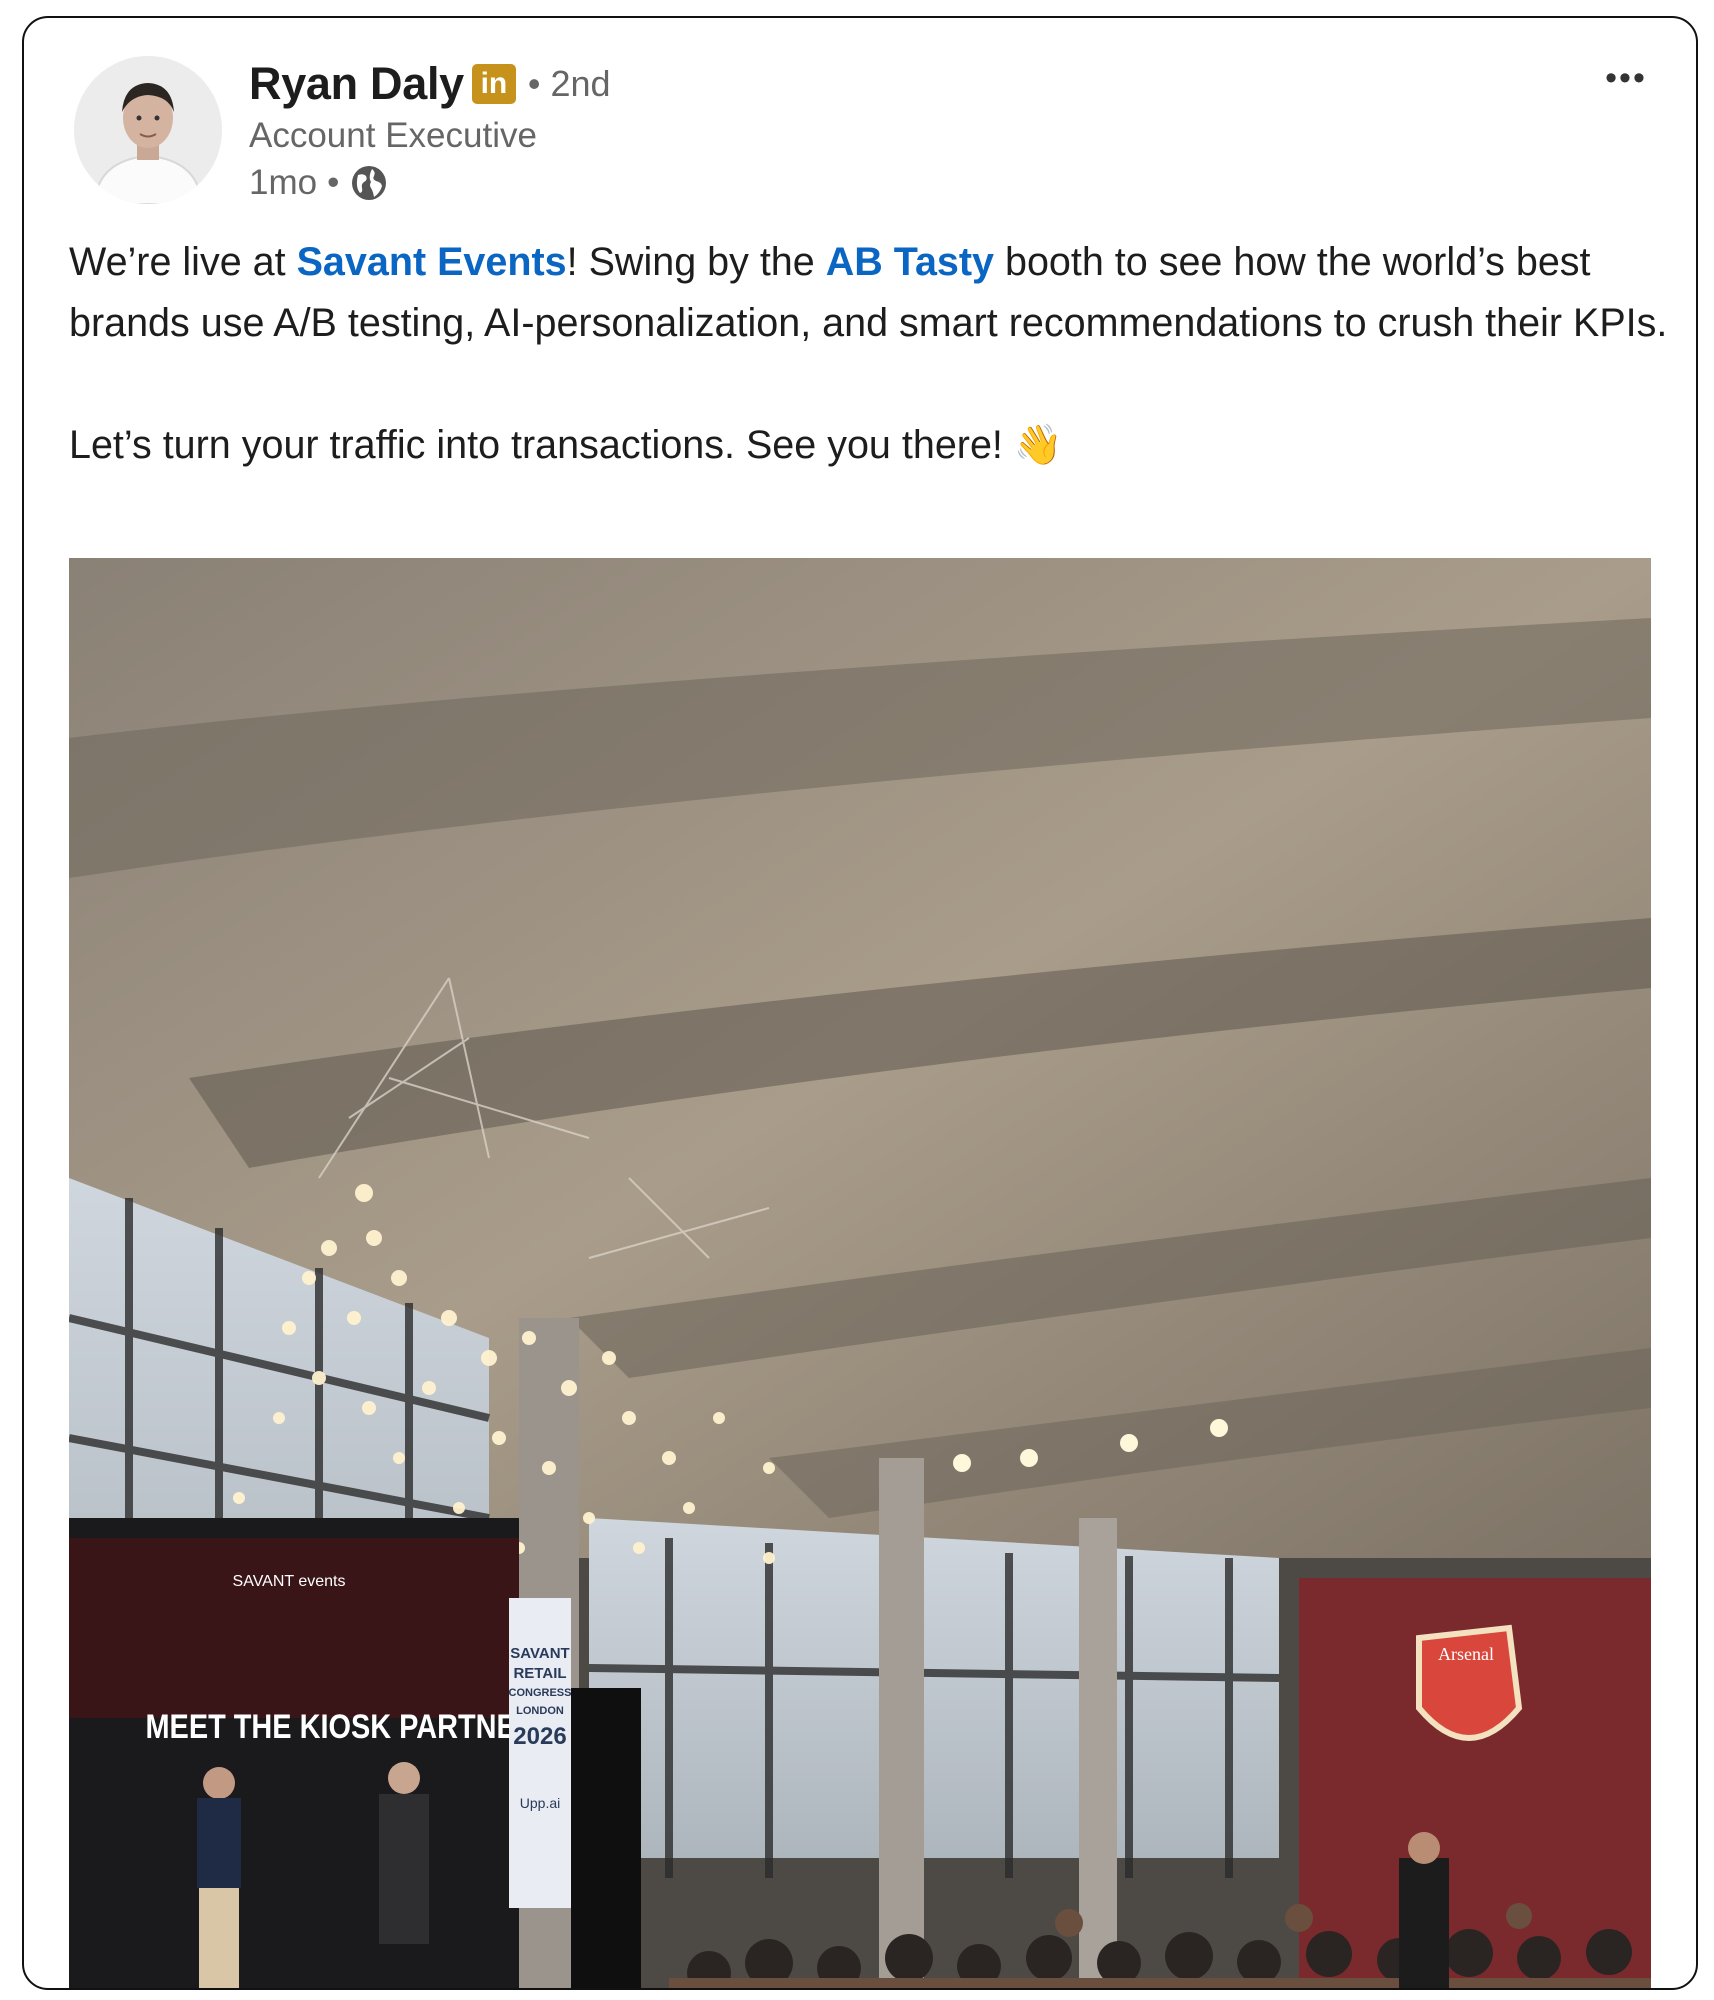 The height and width of the screenshot is (2000, 1714). I want to click on svg-text: CONGRESS, so click(540, 1693).